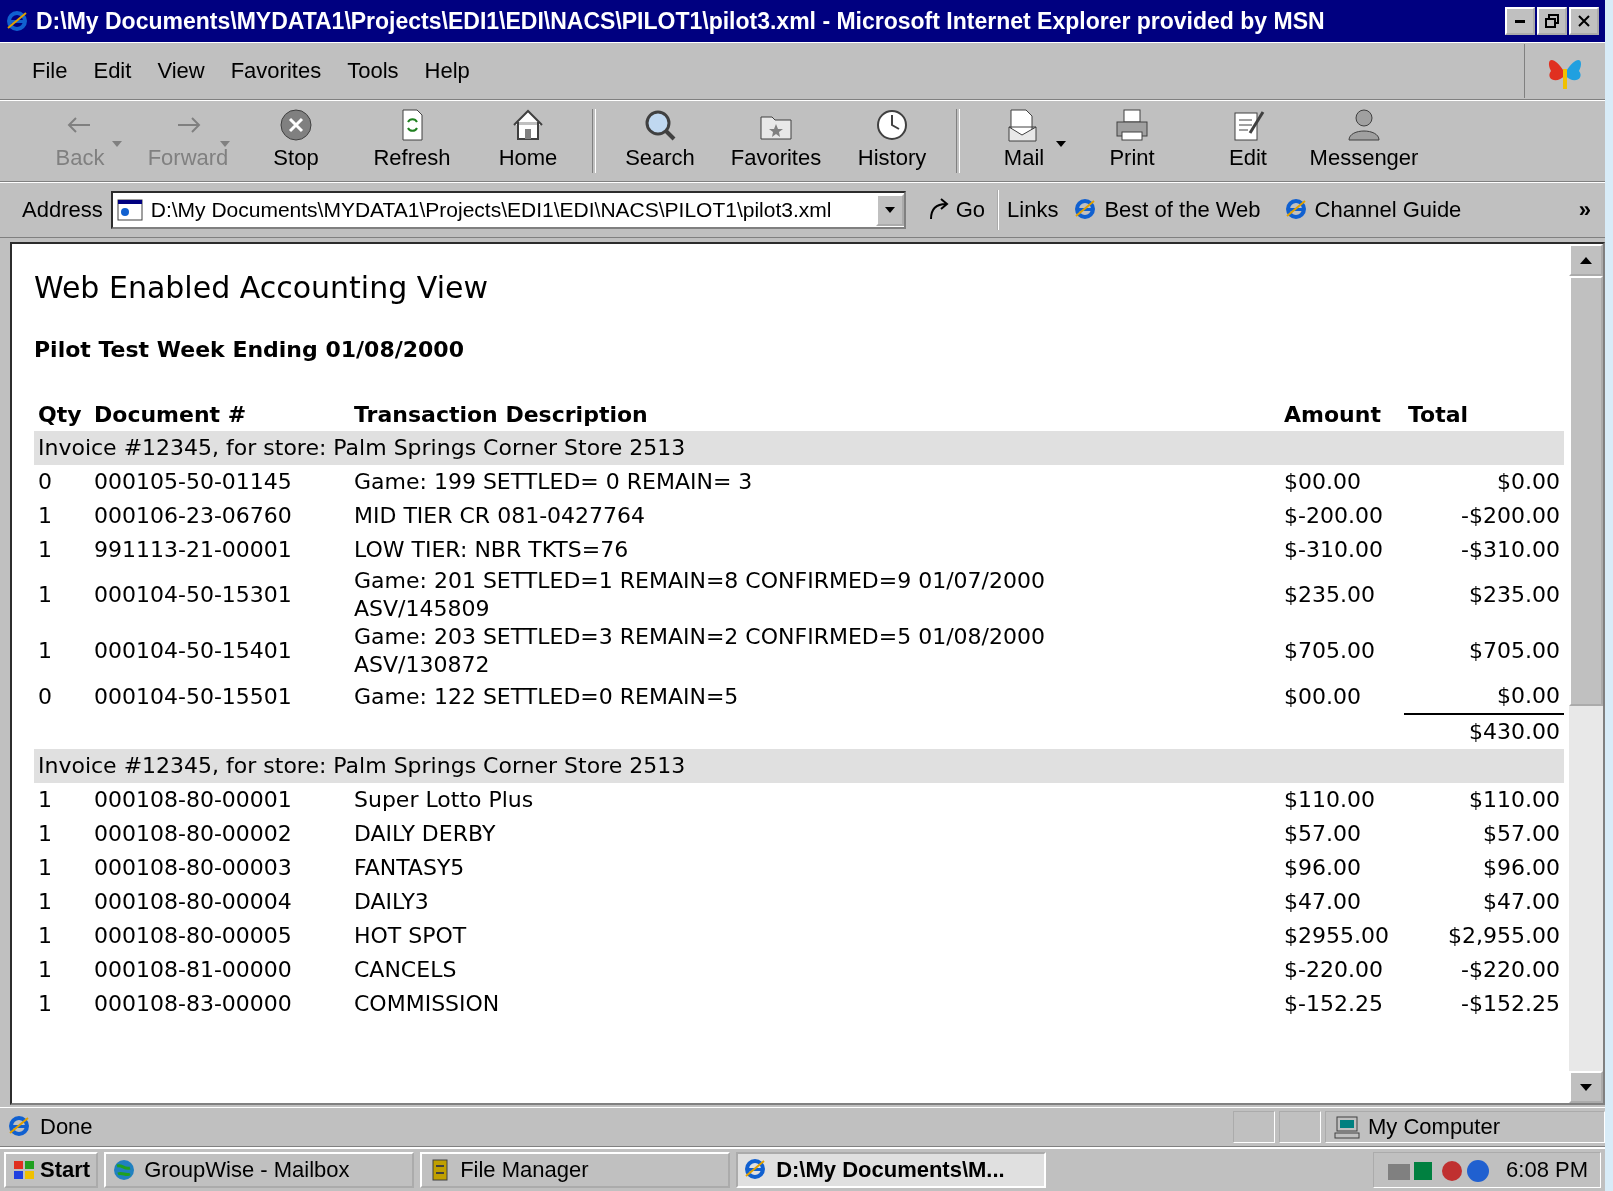 Image resolution: width=1613 pixels, height=1191 pixels. Describe the element at coordinates (956, 210) in the screenshot. I see `go-button: Go` at that location.